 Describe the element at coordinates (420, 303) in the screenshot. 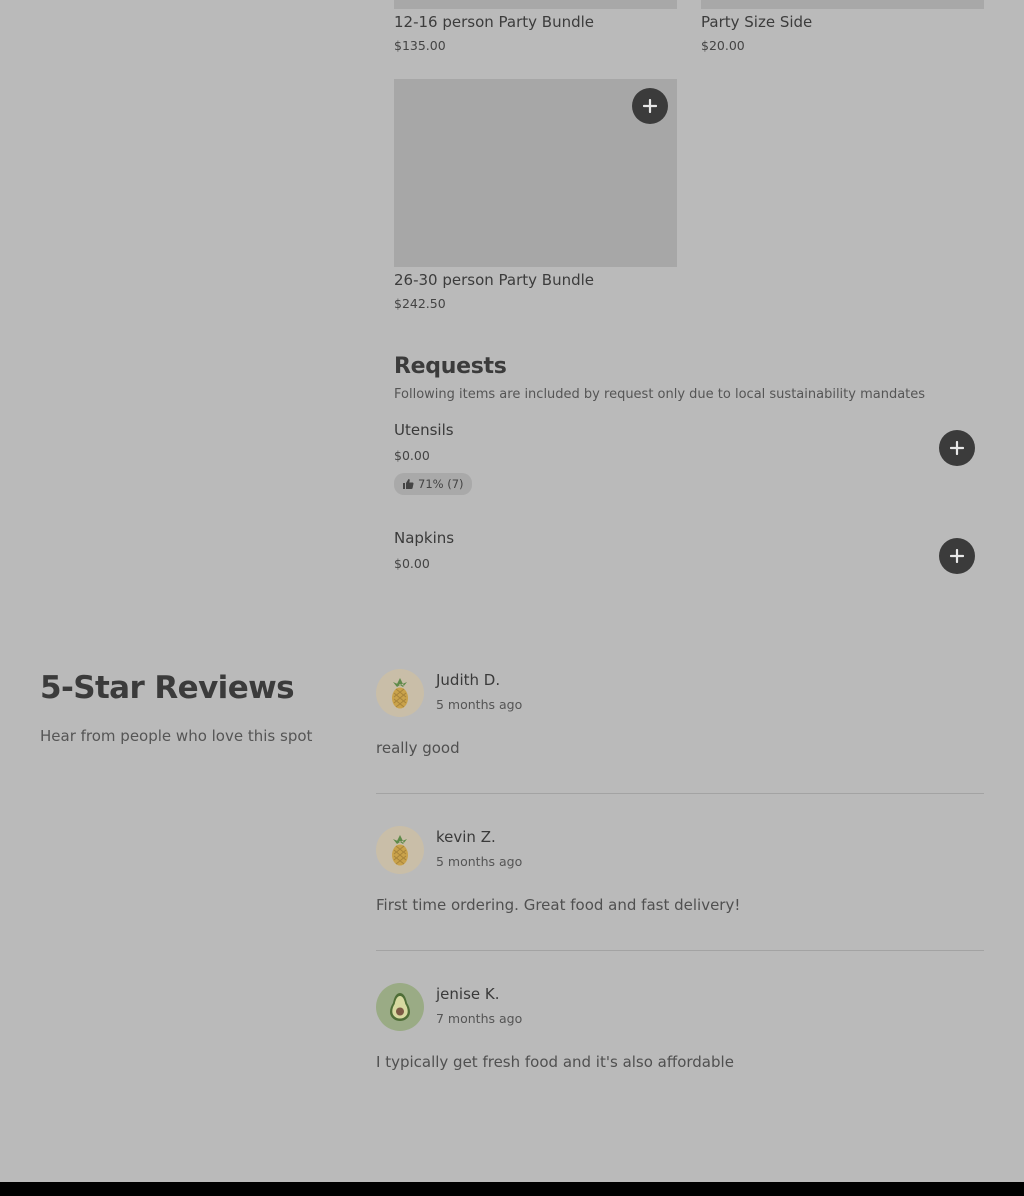

I see `menu-item-price: $242.50` at that location.